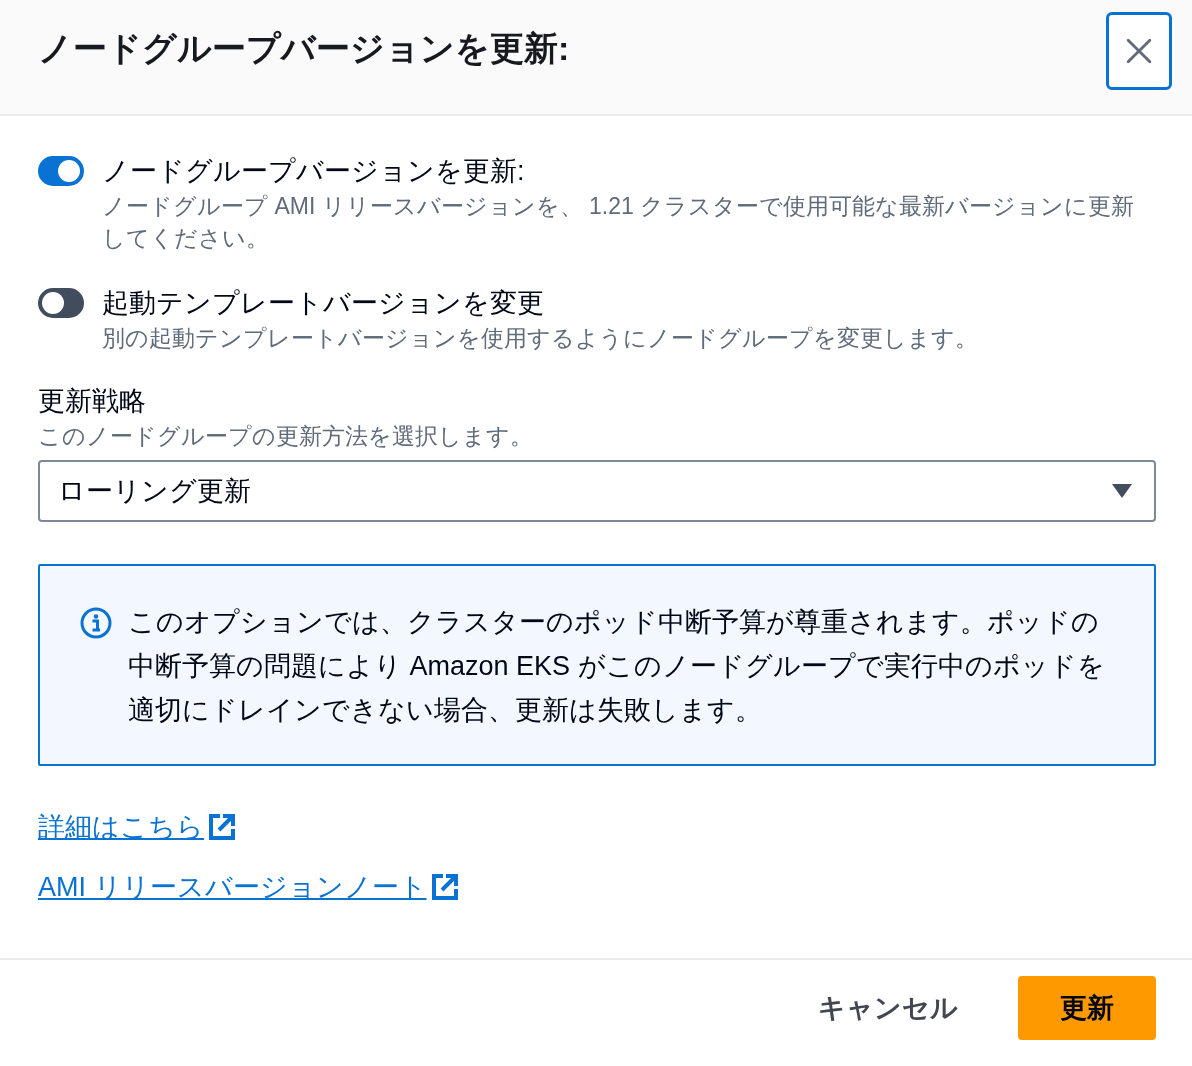 The width and height of the screenshot is (1192, 1066). What do you see at coordinates (619, 222) in the screenshot?
I see `toggle-description: ノードグループ AMI リリースバージョンを、 1.21 クラスターで使用可能な最新バージョンに更新してください。` at bounding box center [619, 222].